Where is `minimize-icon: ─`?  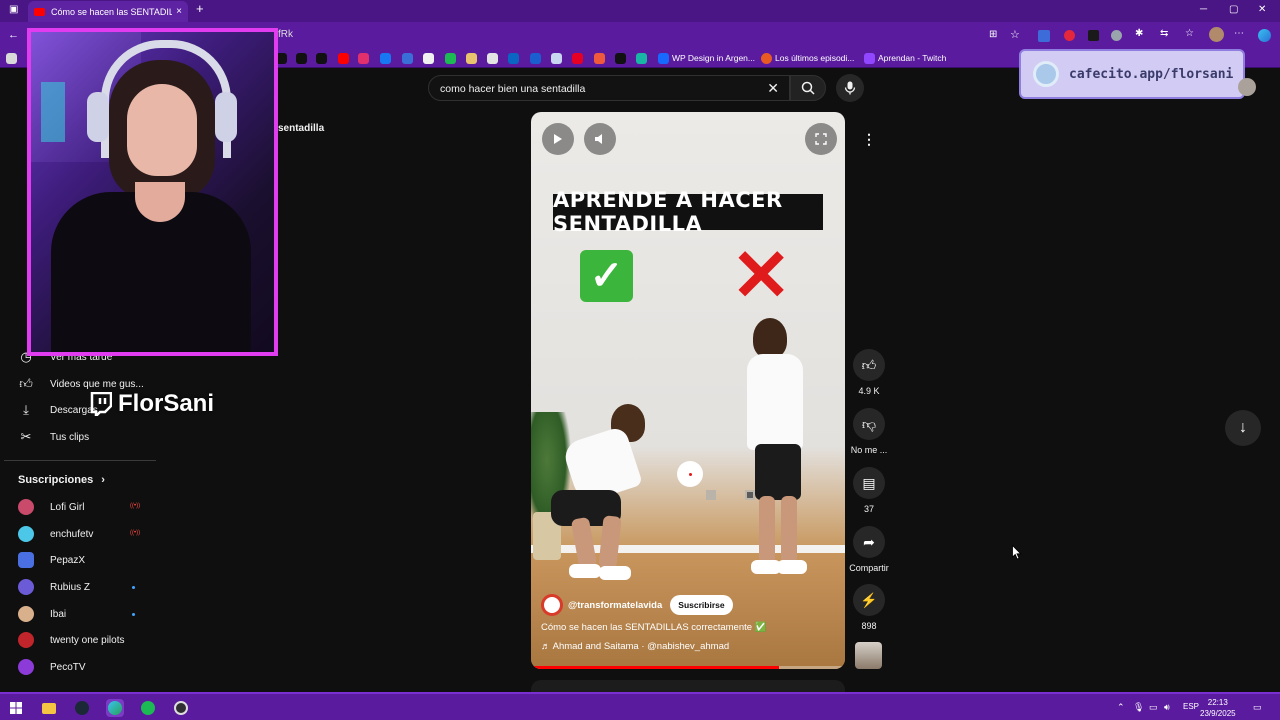 minimize-icon: ─ is located at coordinates (1203, 9).